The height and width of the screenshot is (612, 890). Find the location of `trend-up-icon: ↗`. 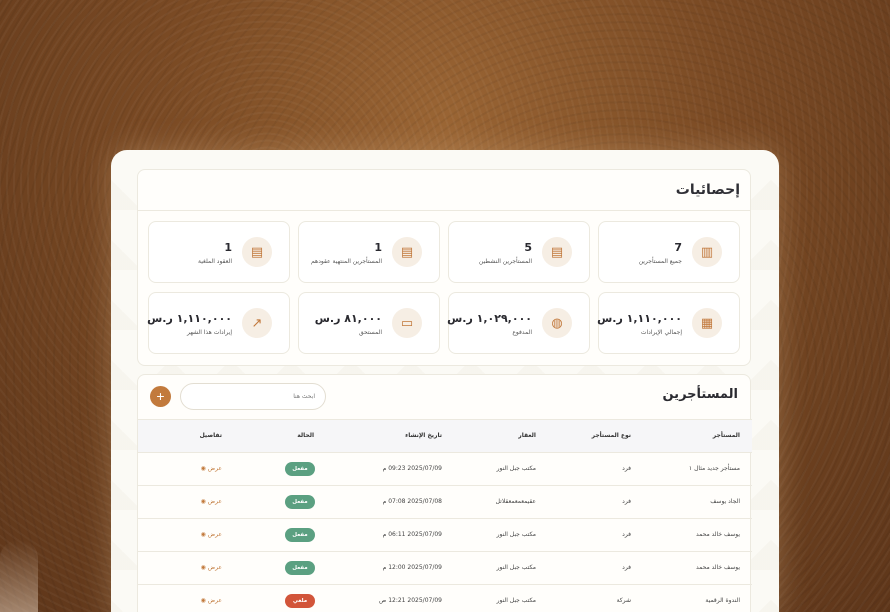

trend-up-icon: ↗ is located at coordinates (257, 323).